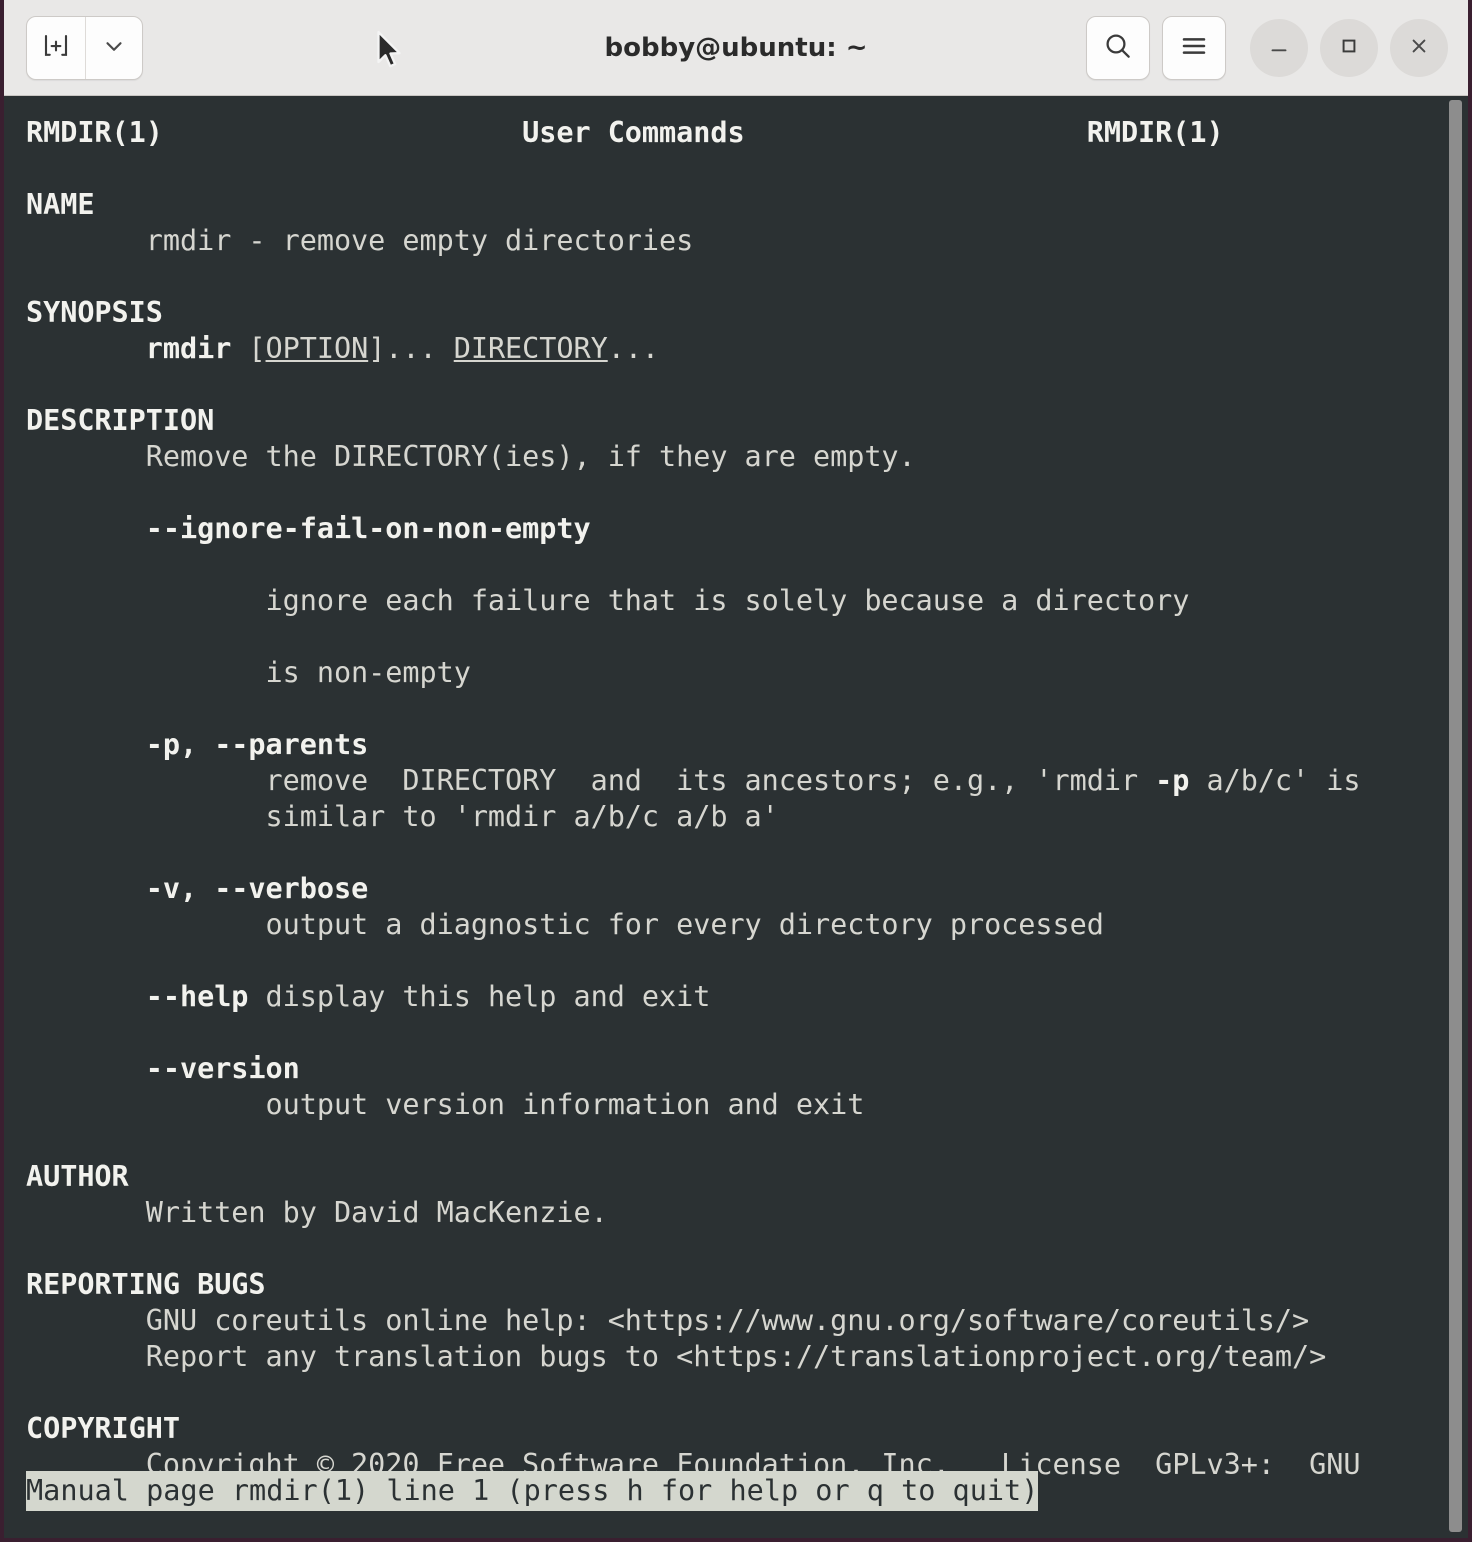 Image resolution: width=1472 pixels, height=1542 pixels. I want to click on minimize-button, so click(1279, 47).